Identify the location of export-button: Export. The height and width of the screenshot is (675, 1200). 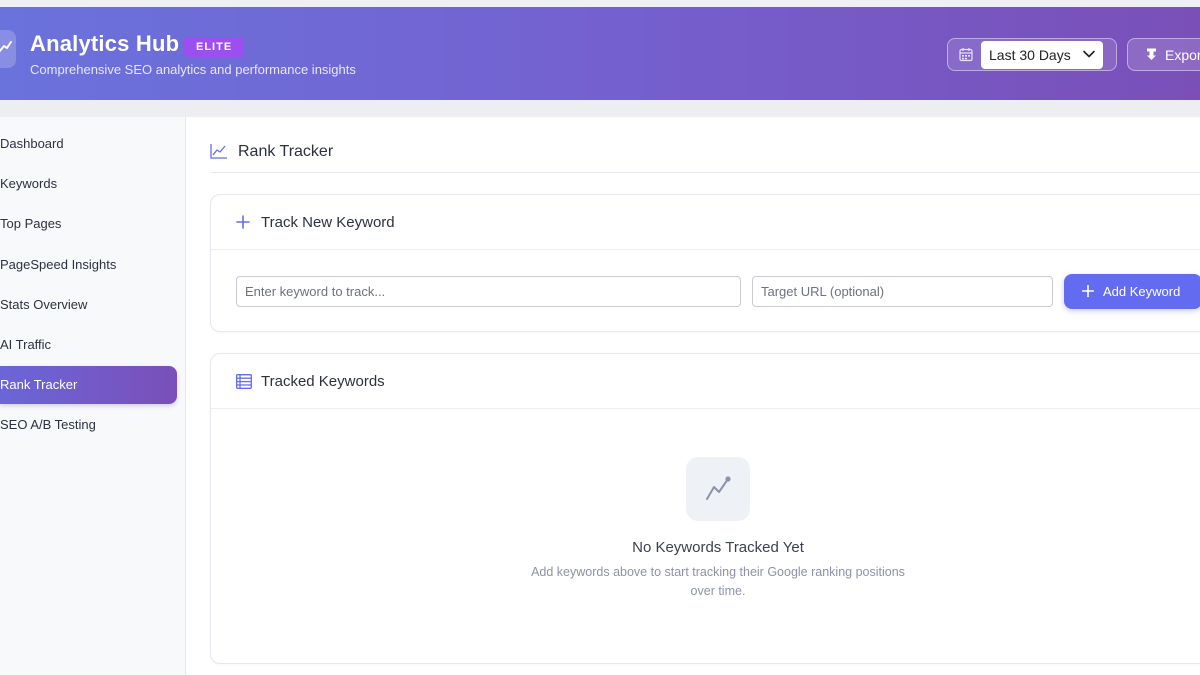
(1163, 54).